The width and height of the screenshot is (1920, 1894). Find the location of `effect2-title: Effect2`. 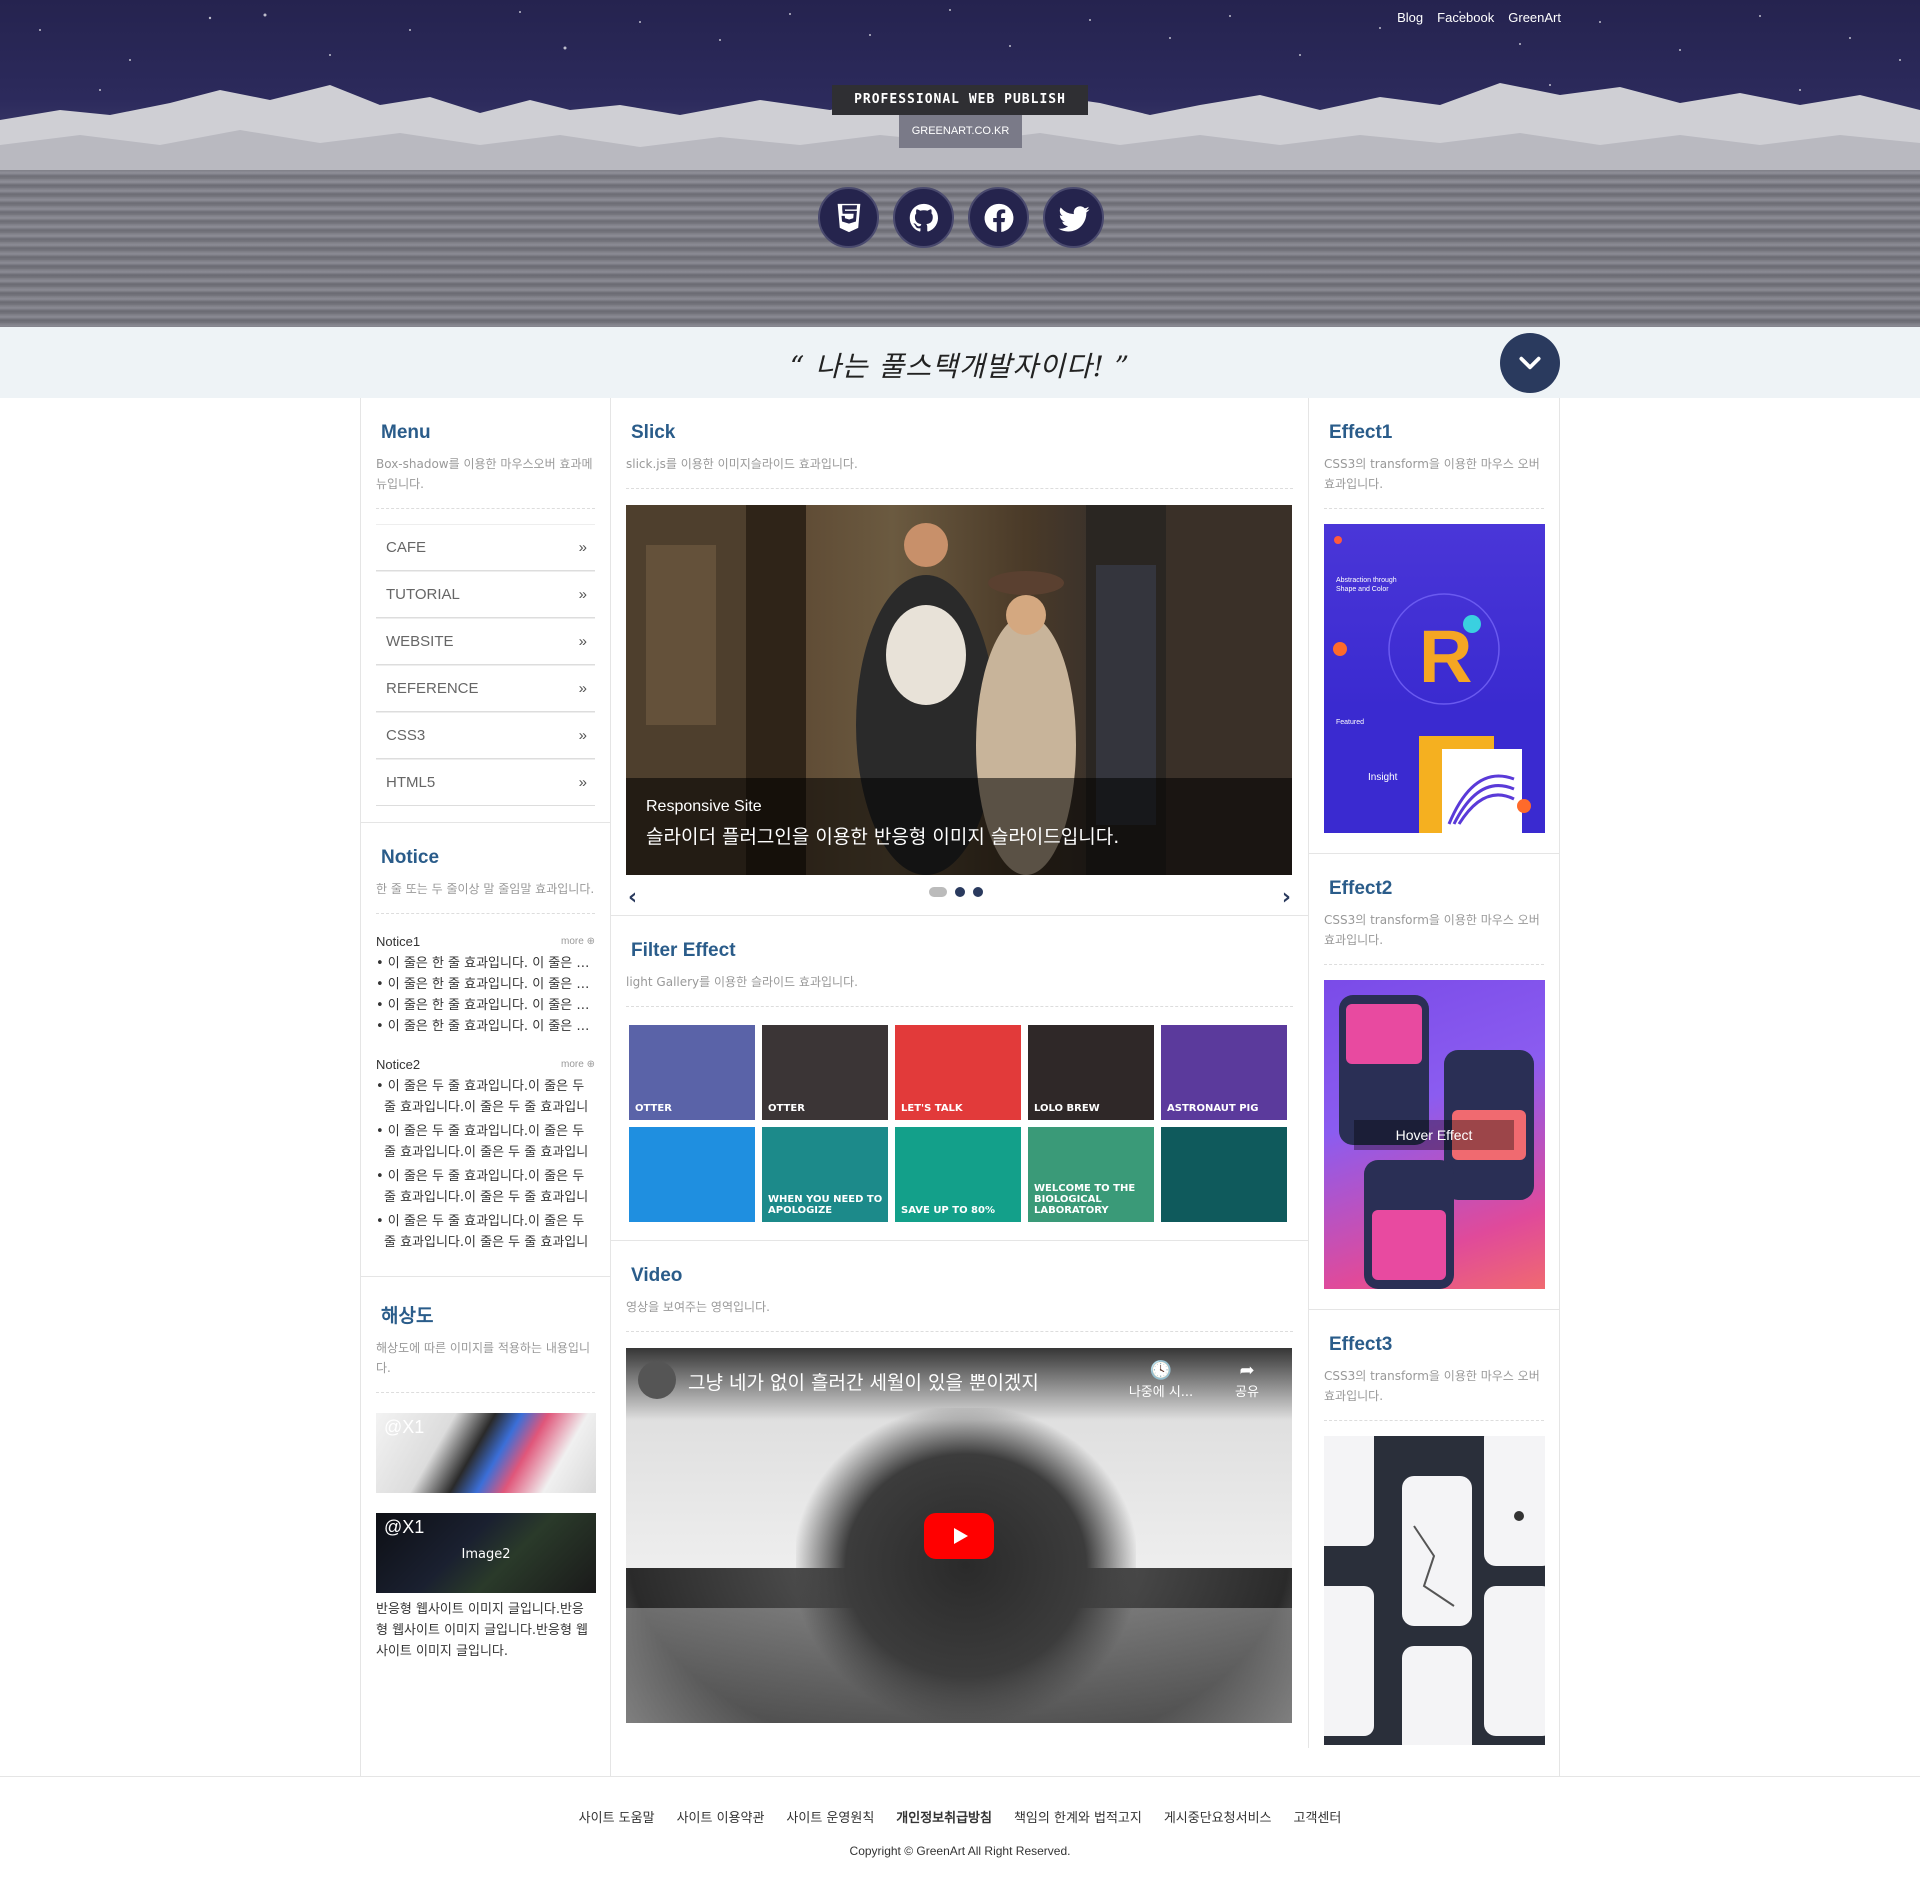

effect2-title: Effect2 is located at coordinates (1361, 888).